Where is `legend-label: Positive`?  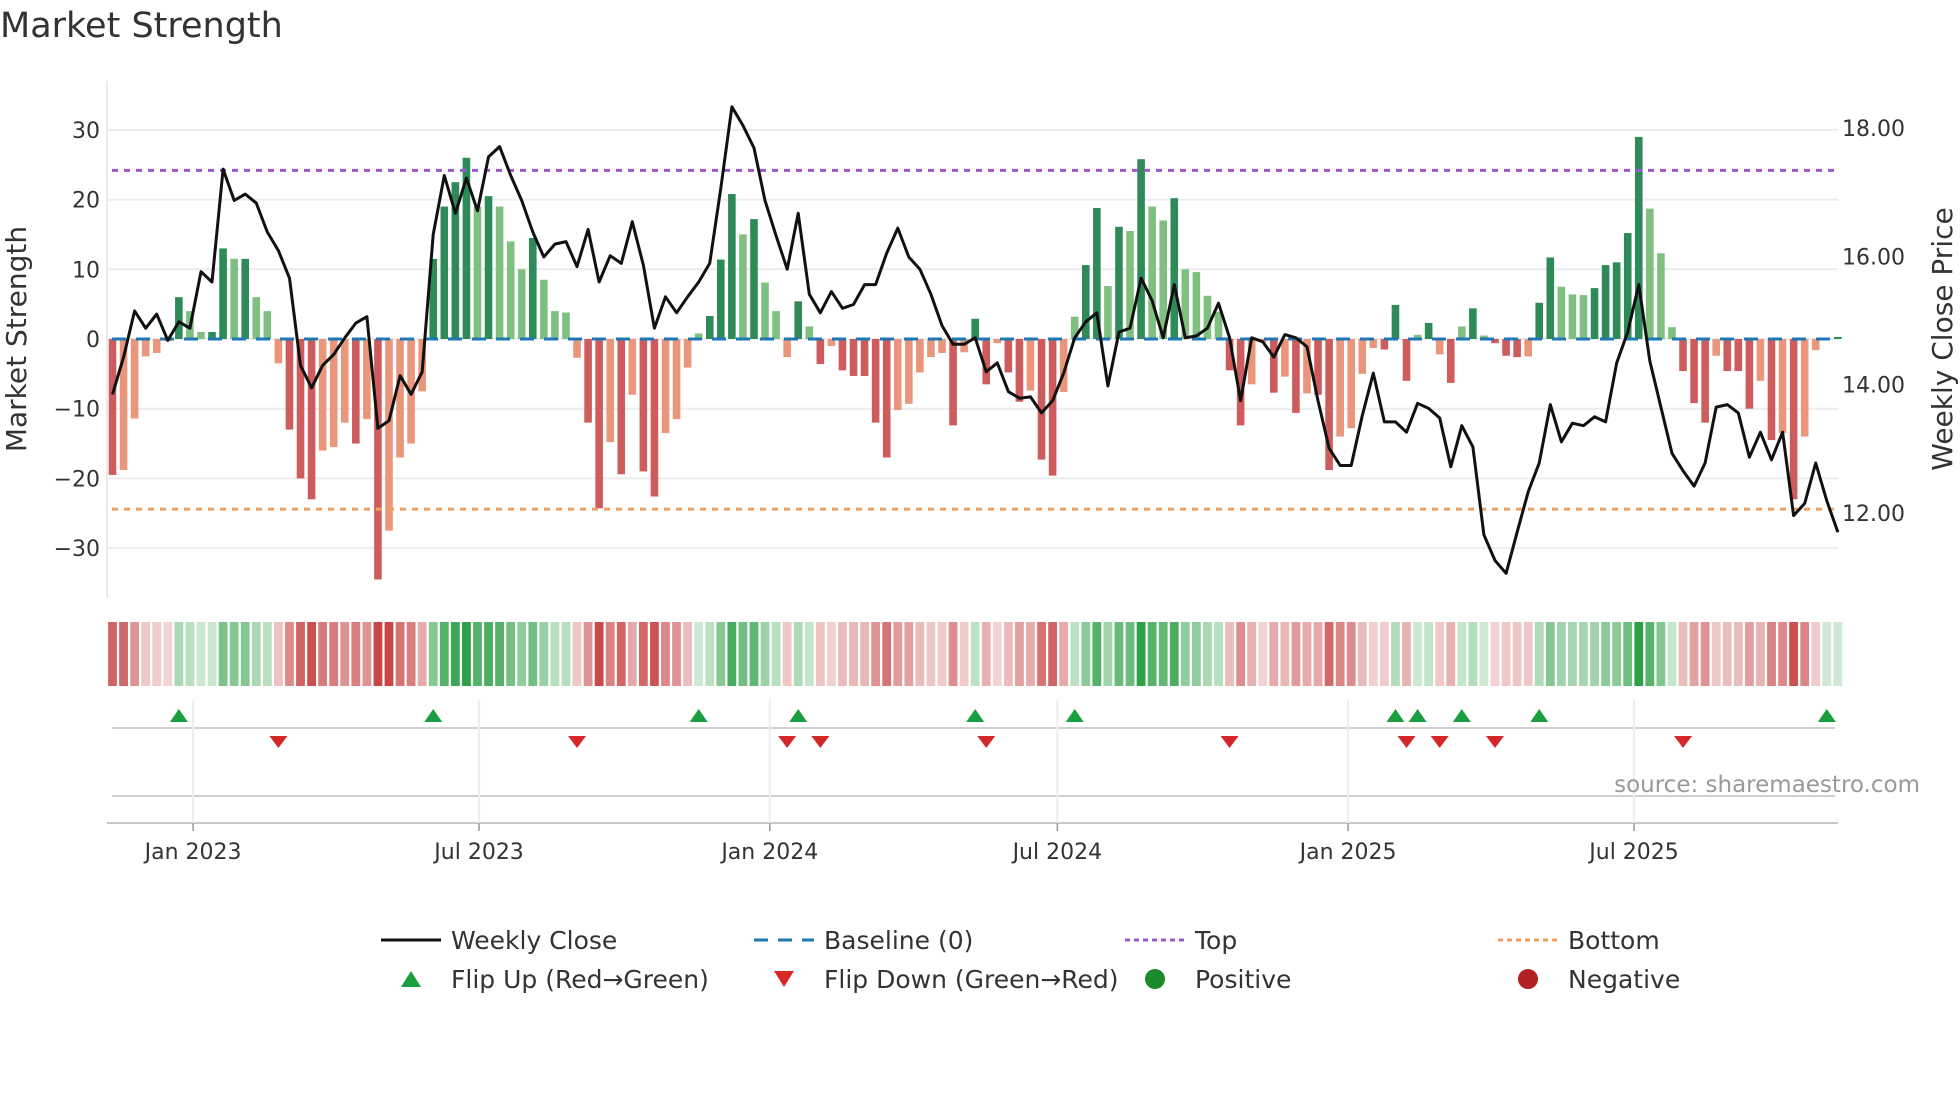 legend-label: Positive is located at coordinates (1243, 979).